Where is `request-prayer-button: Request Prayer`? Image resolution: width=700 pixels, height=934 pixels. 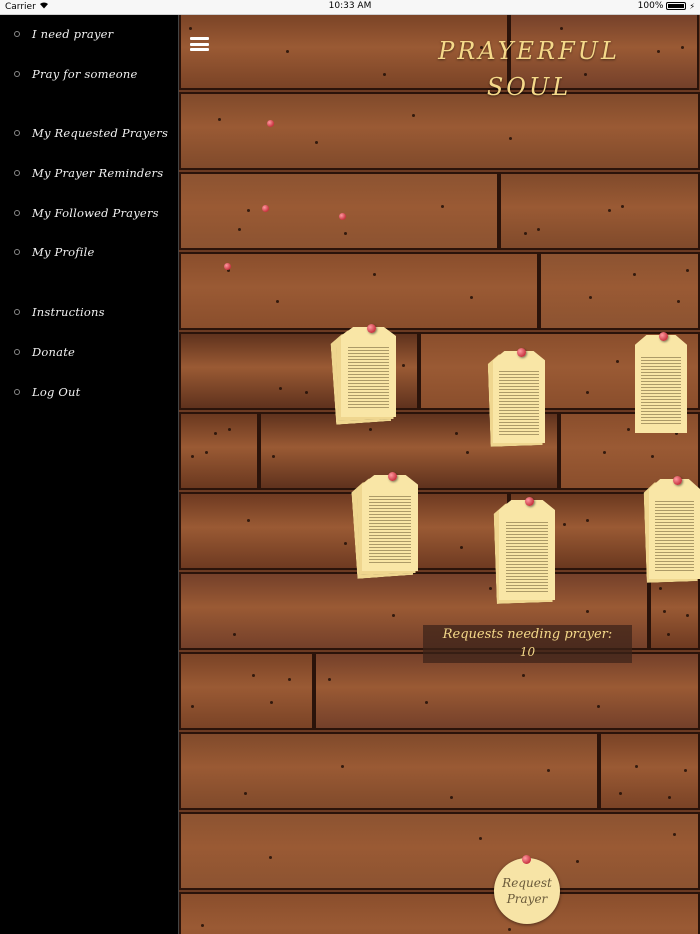 request-prayer-button: Request Prayer is located at coordinates (527, 889).